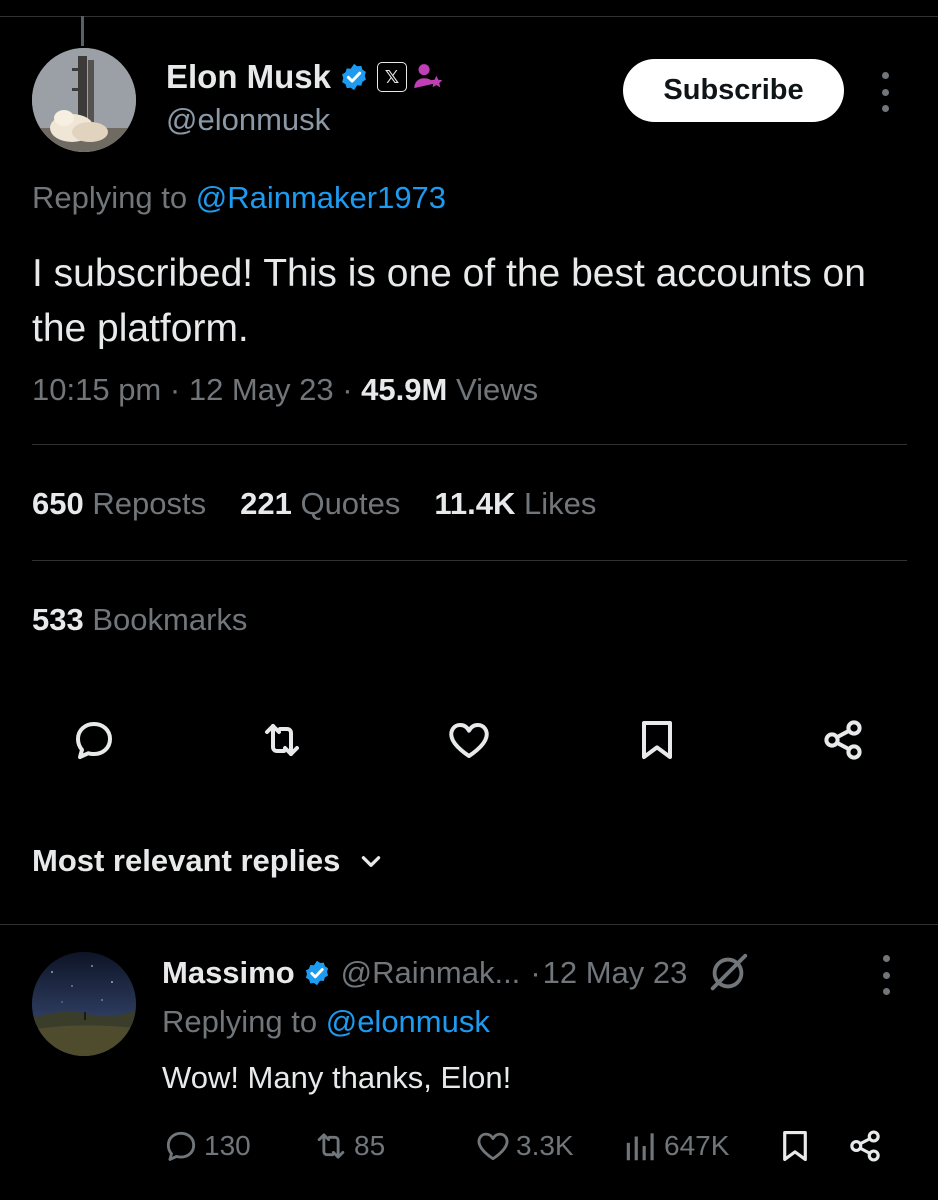  I want to click on replying-to-line: Replying to @Rainmaker1973, so click(239, 198).